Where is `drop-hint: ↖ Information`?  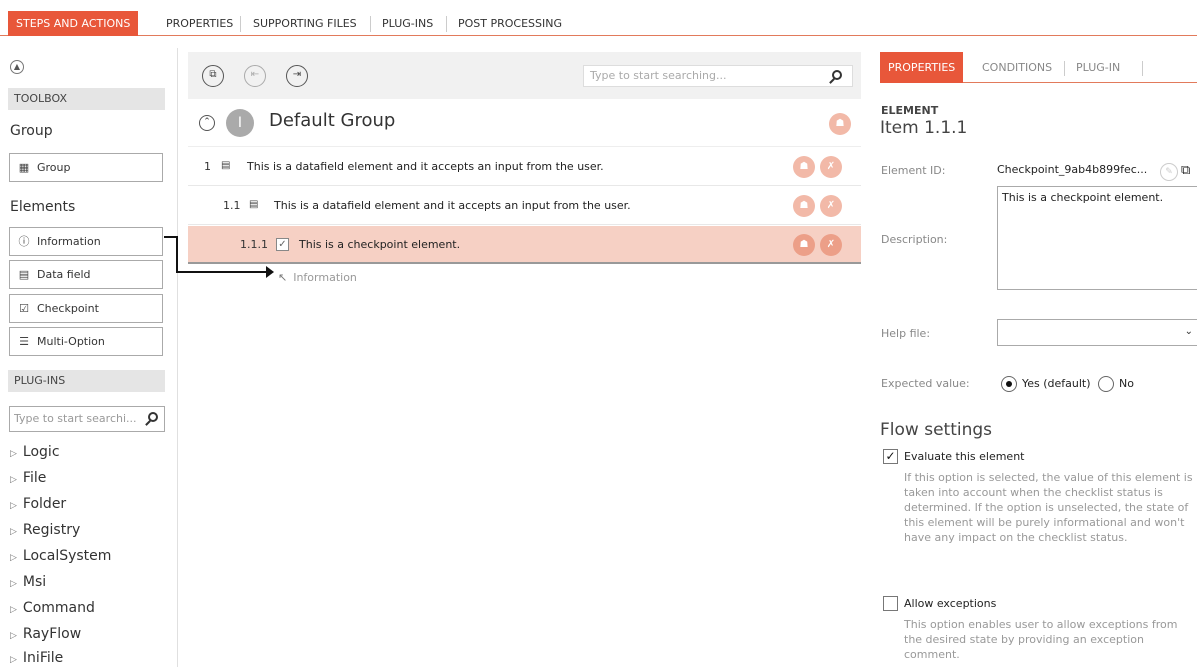
drop-hint: ↖ Information is located at coordinates (317, 277).